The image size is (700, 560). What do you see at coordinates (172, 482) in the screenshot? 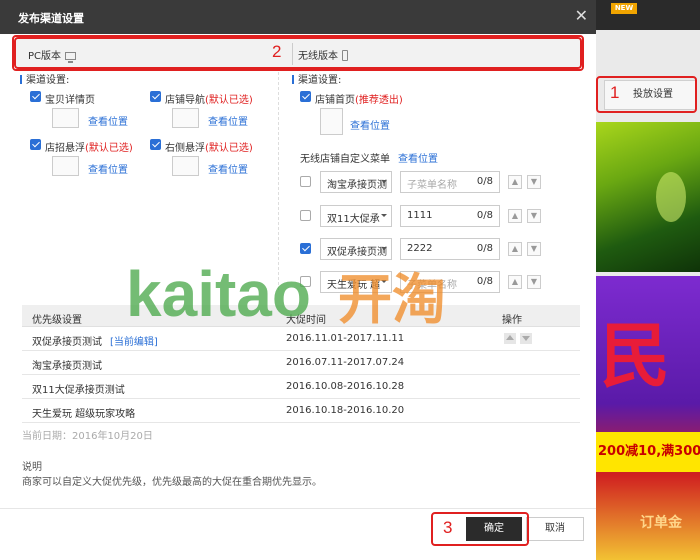
I see `note-body: 商家可以自定义大促优先级，优先级最高的大促在重合期优先显示。` at bounding box center [172, 482].